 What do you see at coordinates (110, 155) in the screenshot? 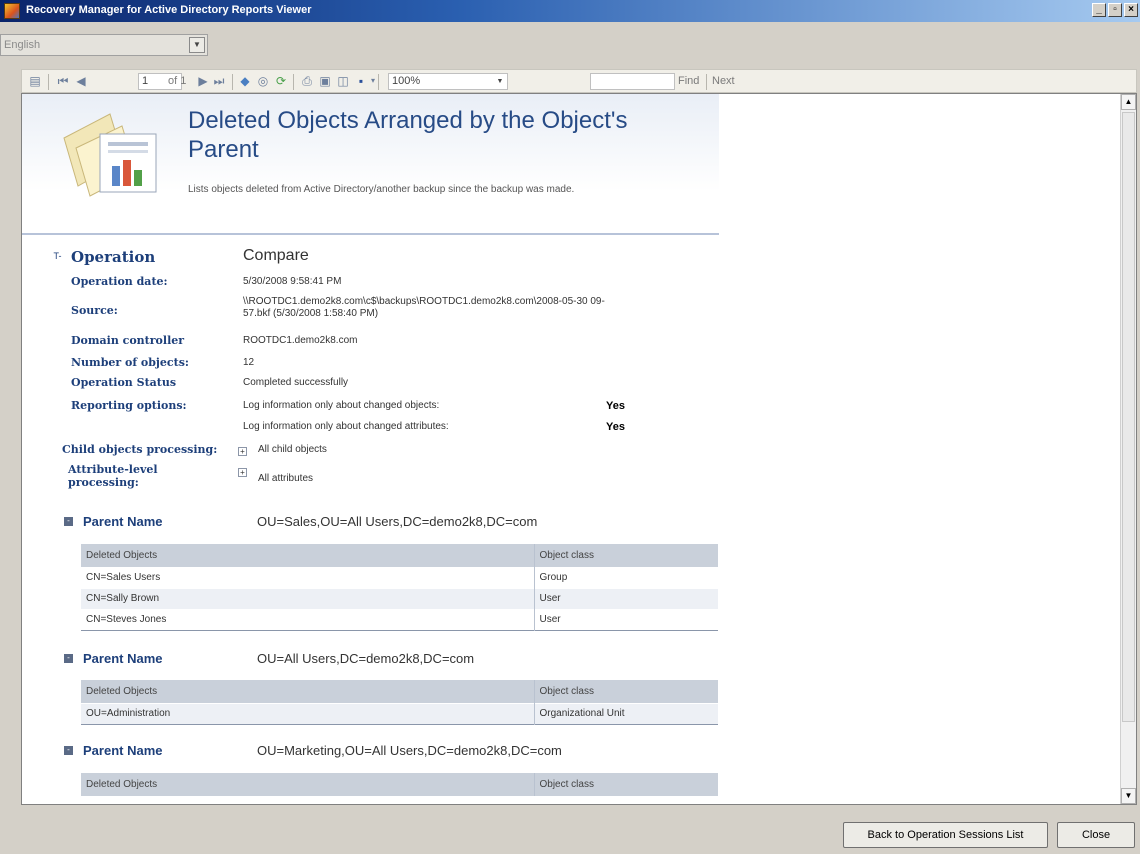
I see `report-logo-icon` at bounding box center [110, 155].